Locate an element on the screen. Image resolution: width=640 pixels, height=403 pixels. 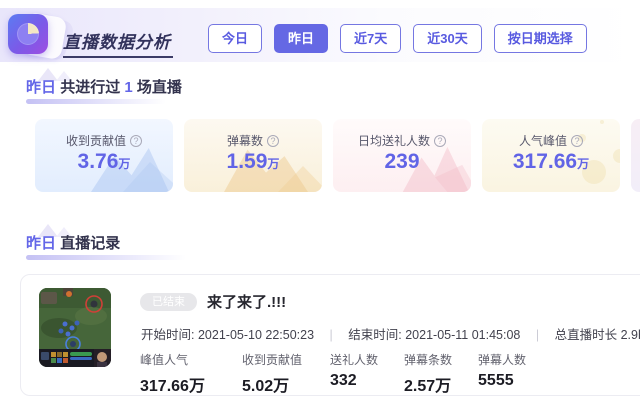
stat-gifters: 送礼人数 332 is located at coordinates (354, 371).